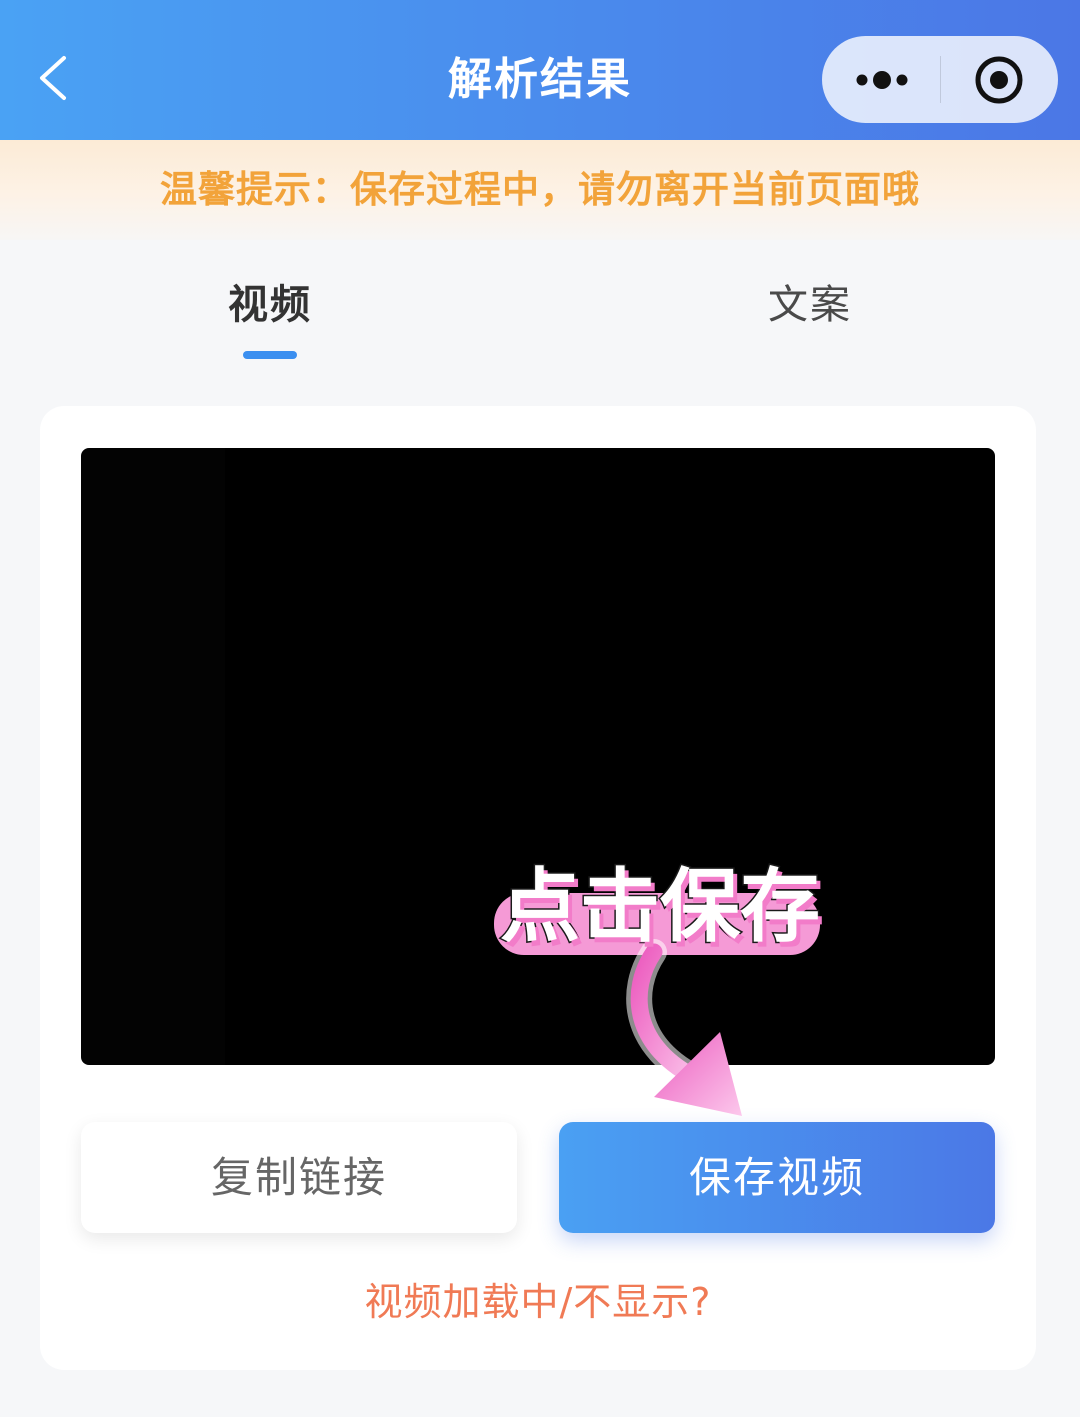 This screenshot has height=1417, width=1080. I want to click on close-miniprogram-button, so click(999, 79).